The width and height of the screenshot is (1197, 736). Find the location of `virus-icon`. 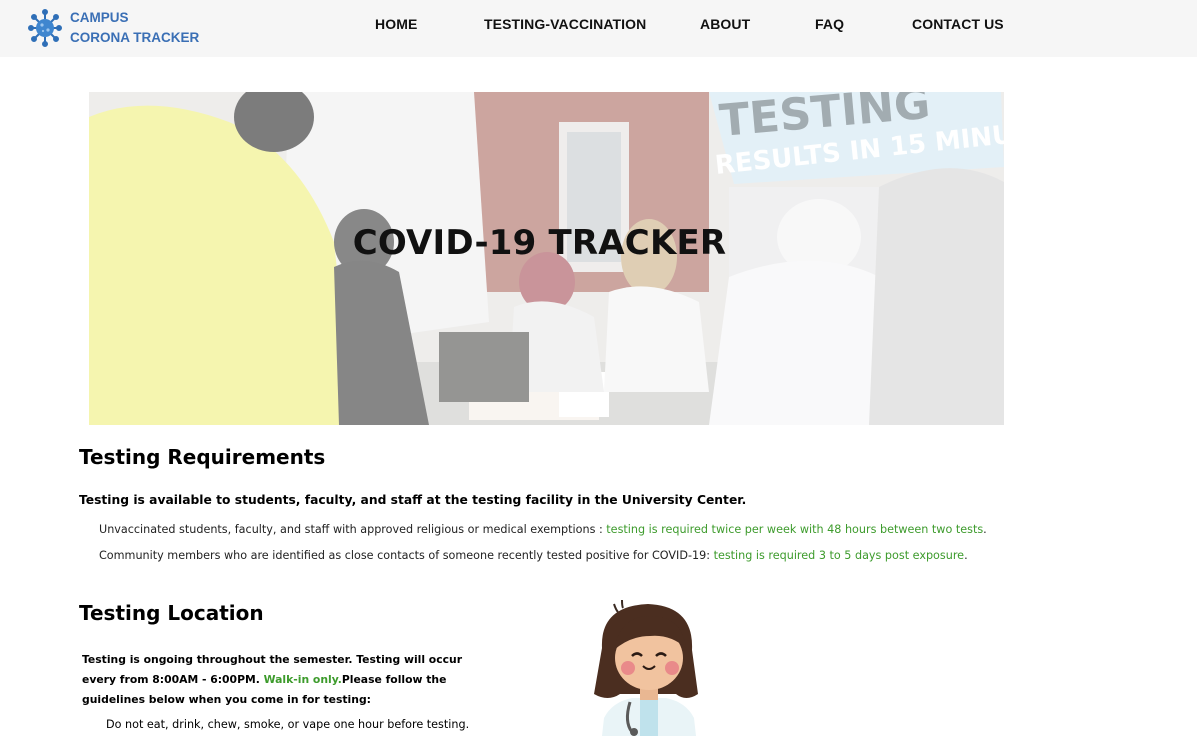

virus-icon is located at coordinates (45, 28).